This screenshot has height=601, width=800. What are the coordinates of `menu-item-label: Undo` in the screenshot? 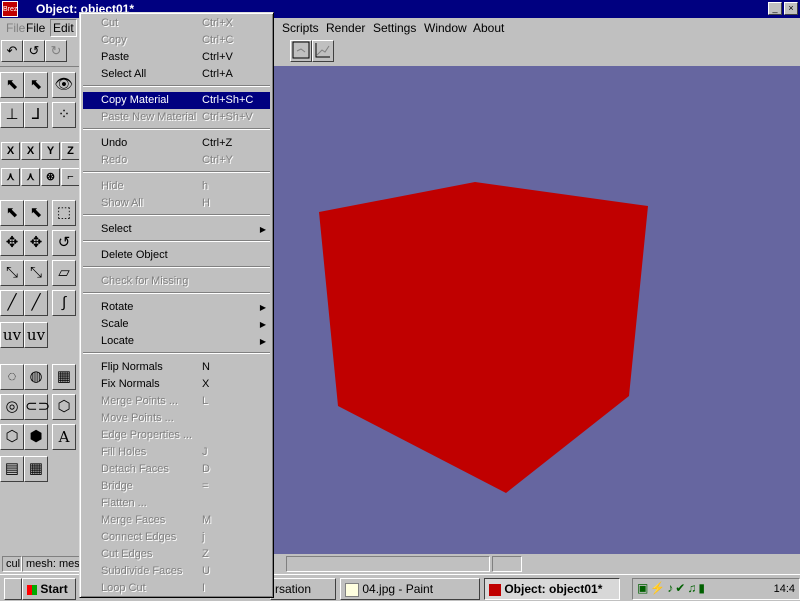 It's located at (114, 143).